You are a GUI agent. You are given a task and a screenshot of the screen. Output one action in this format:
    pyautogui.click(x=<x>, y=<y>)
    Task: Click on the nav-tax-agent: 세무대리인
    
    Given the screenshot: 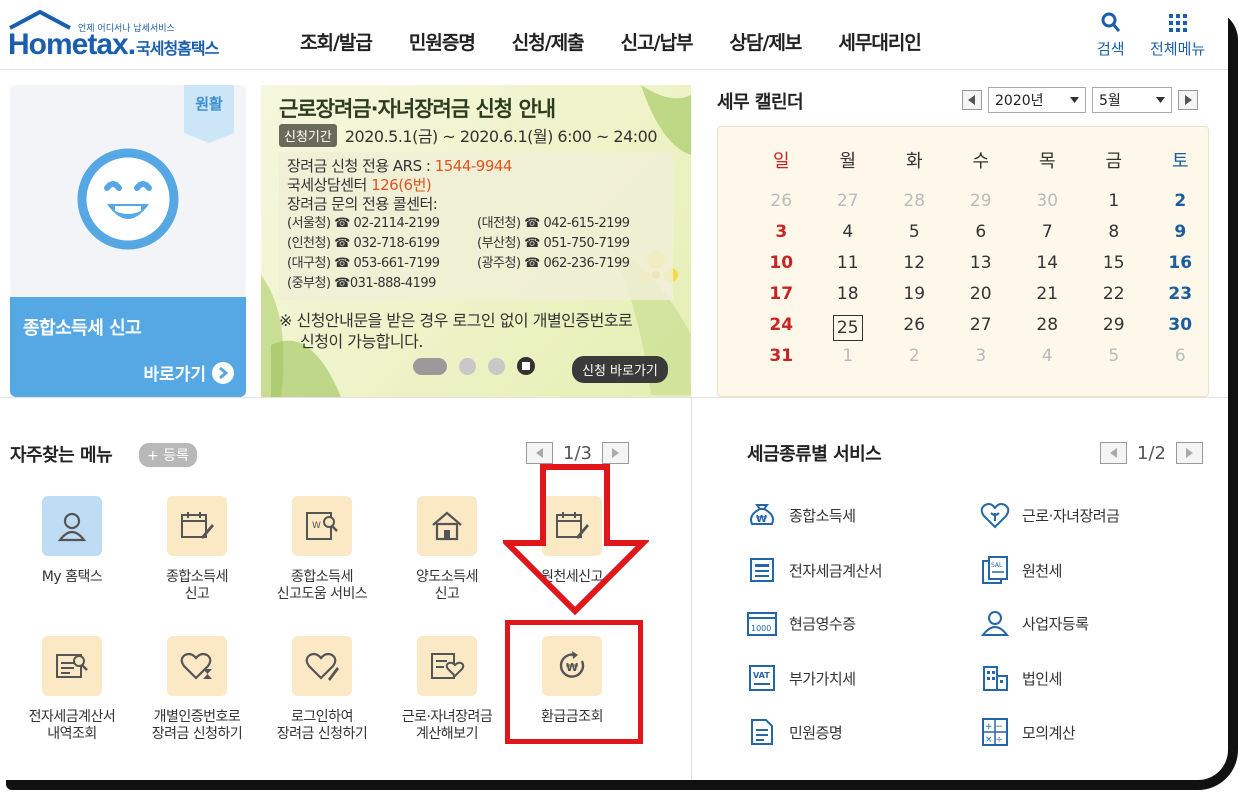 What is the action you would take?
    pyautogui.click(x=879, y=41)
    